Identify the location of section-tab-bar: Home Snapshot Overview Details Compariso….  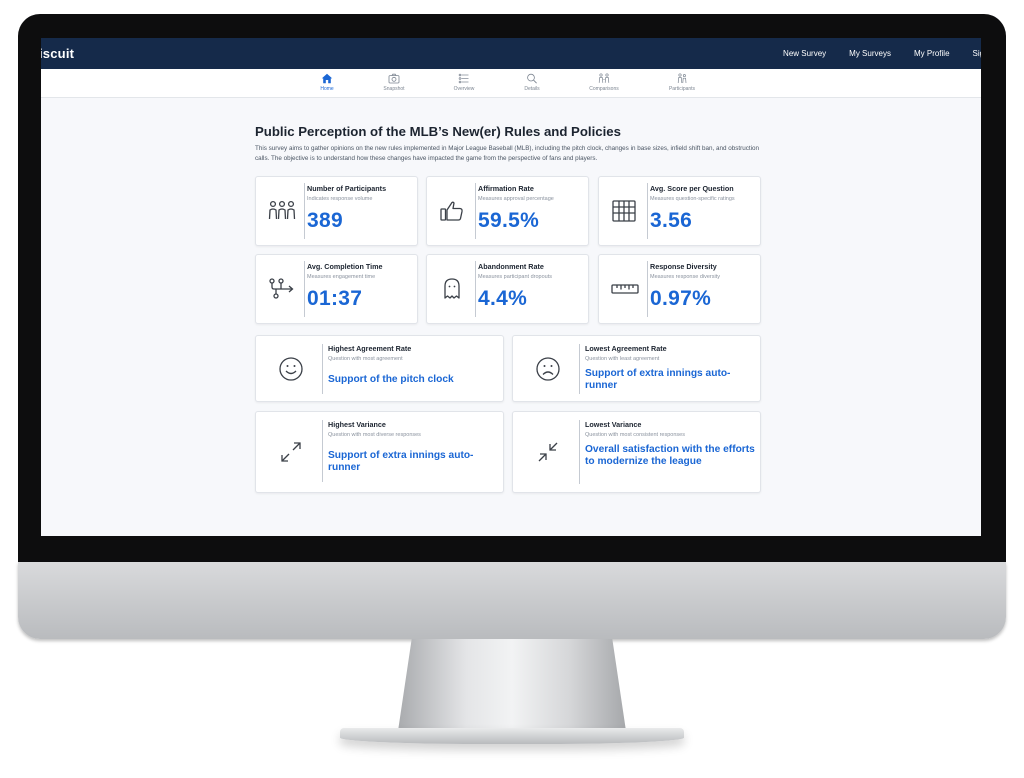
(511, 83).